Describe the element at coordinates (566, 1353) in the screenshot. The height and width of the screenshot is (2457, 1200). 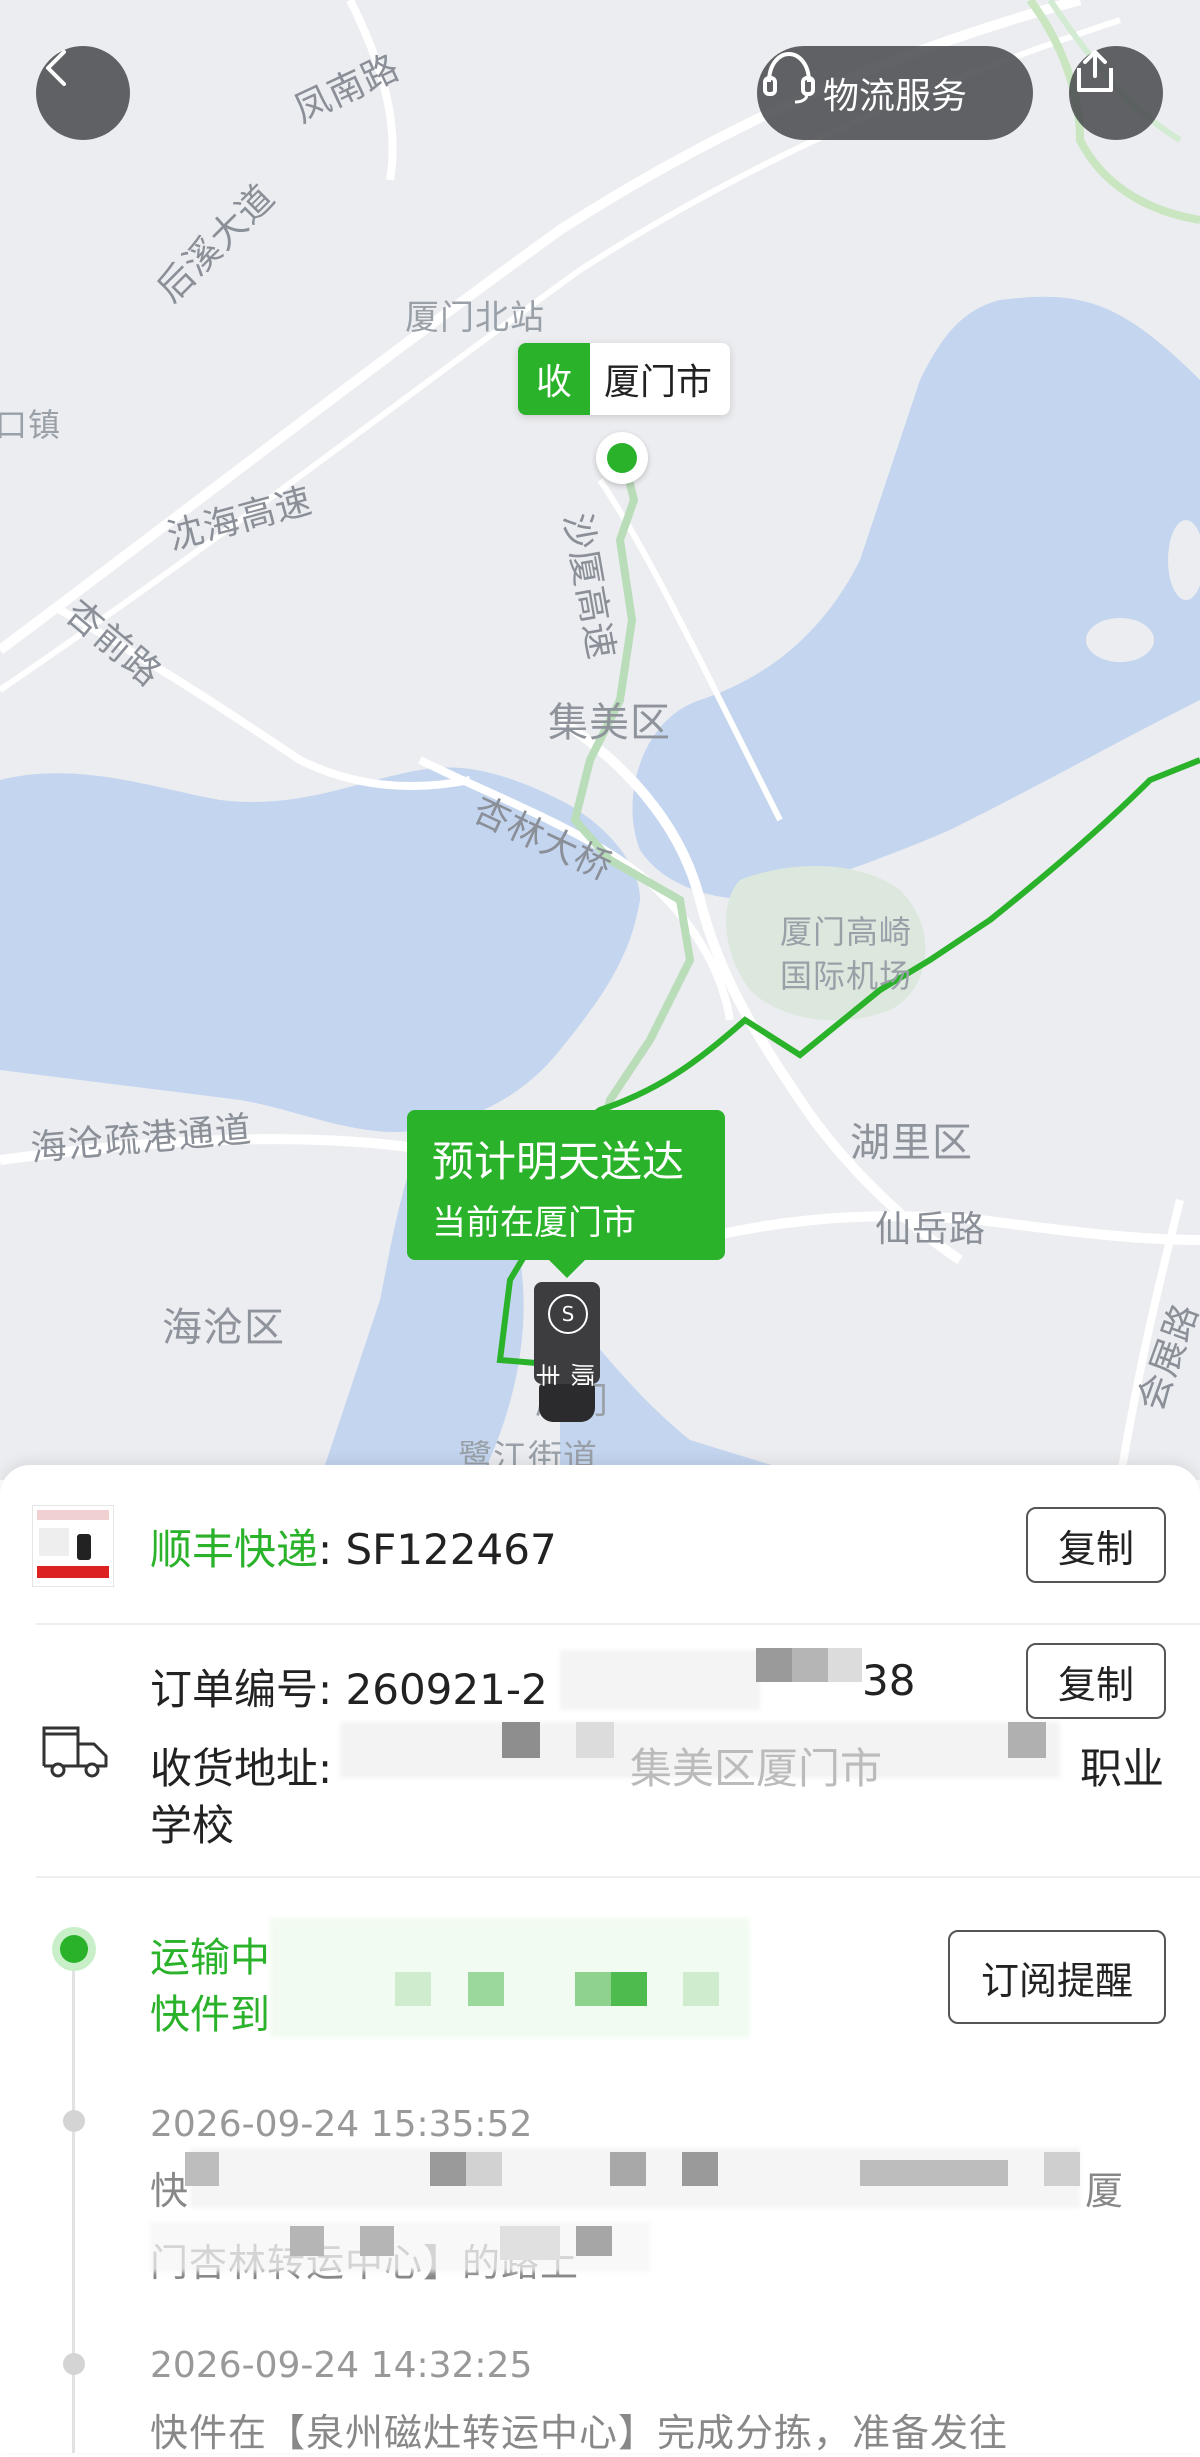
I see `courier-truck-icon: S 顺丰` at that location.